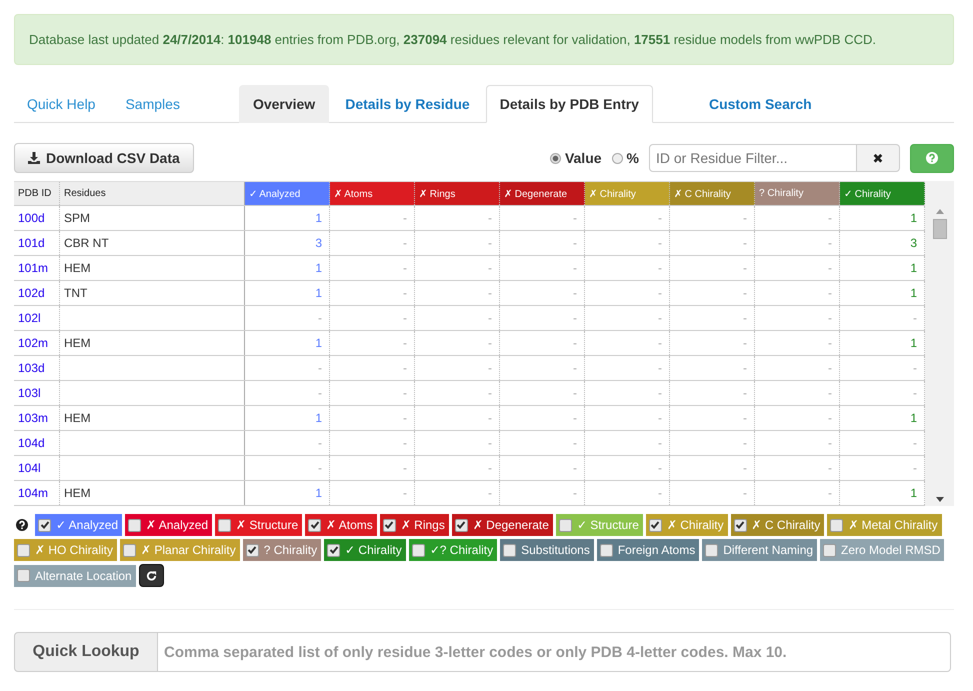 The height and width of the screenshot is (691, 973). Describe the element at coordinates (648, 550) in the screenshot. I see `filter-toggle: Foreign Atoms` at that location.